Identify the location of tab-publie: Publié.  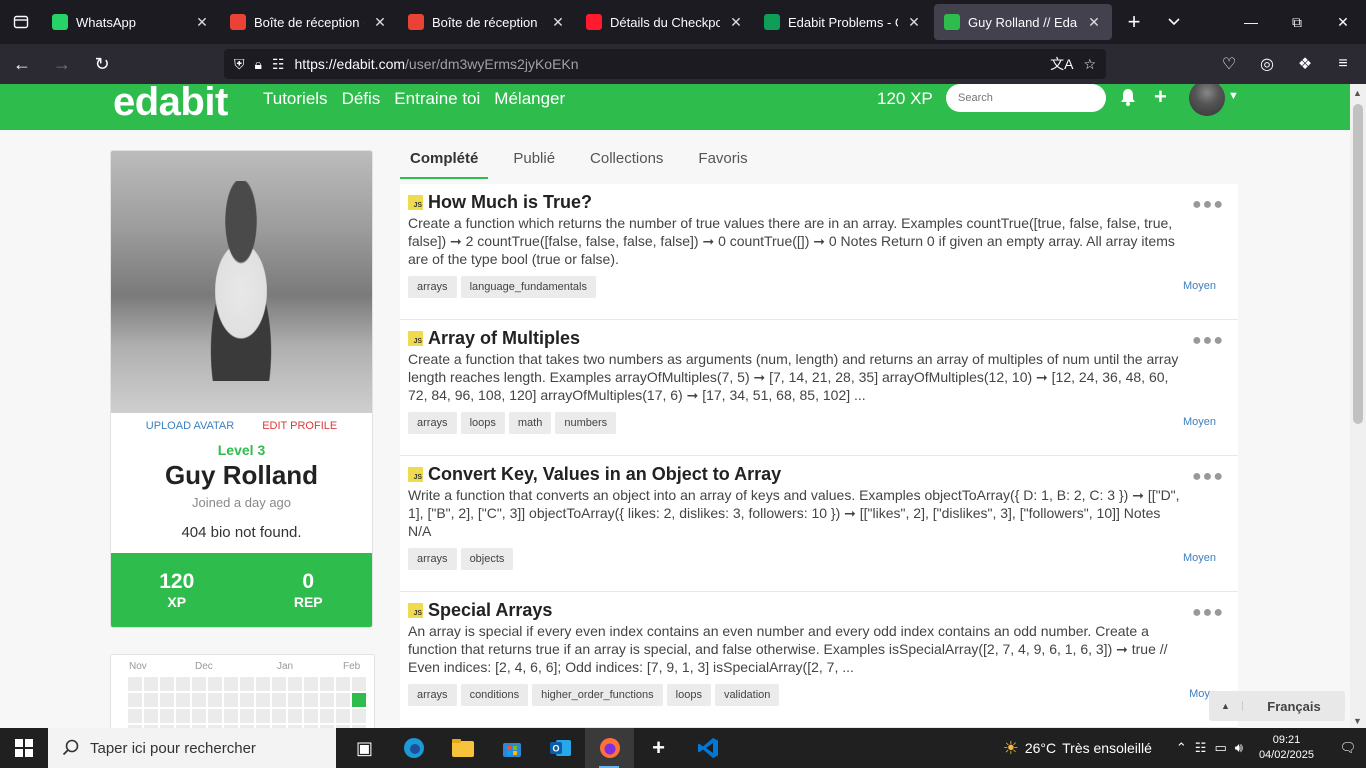
(534, 161).